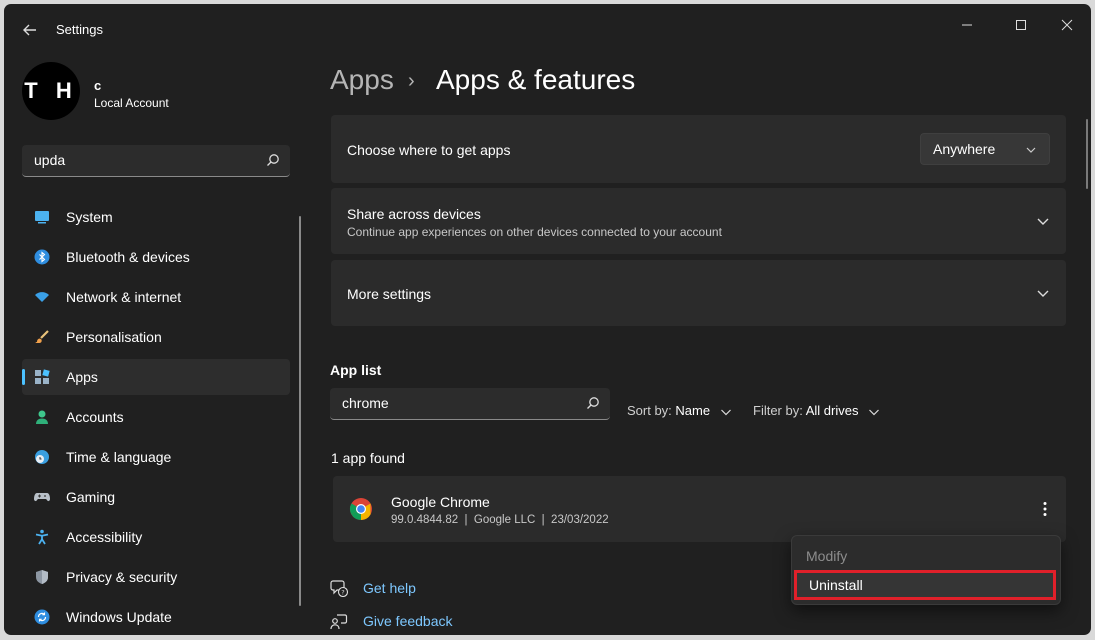 This screenshot has width=1095, height=640. Describe the element at coordinates (30, 30) in the screenshot. I see `back-arrow-icon` at that location.